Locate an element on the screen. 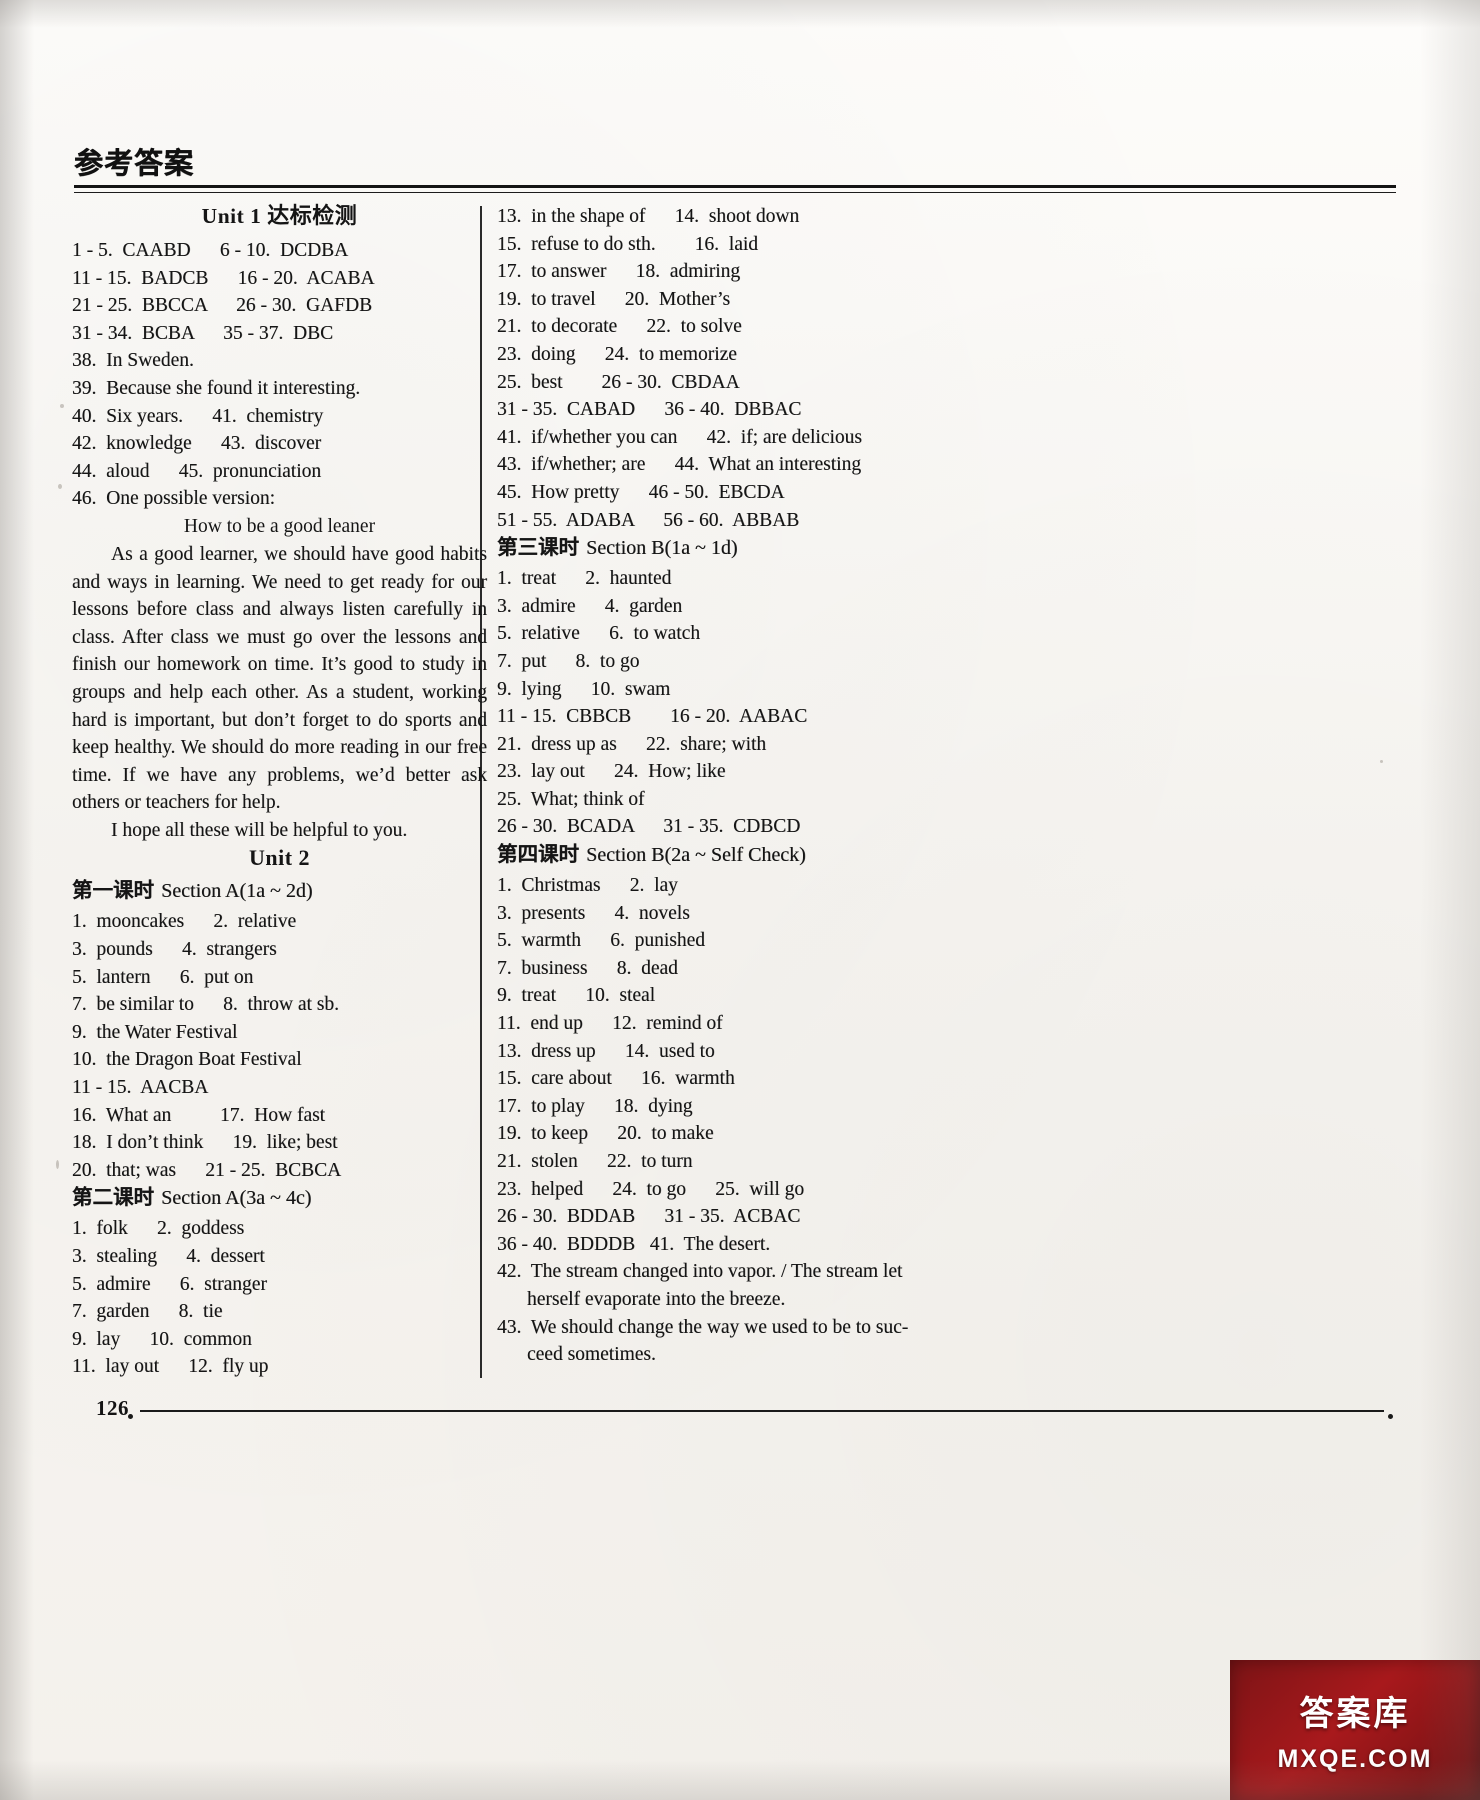  page-title: 参考答案 is located at coordinates (134, 163).